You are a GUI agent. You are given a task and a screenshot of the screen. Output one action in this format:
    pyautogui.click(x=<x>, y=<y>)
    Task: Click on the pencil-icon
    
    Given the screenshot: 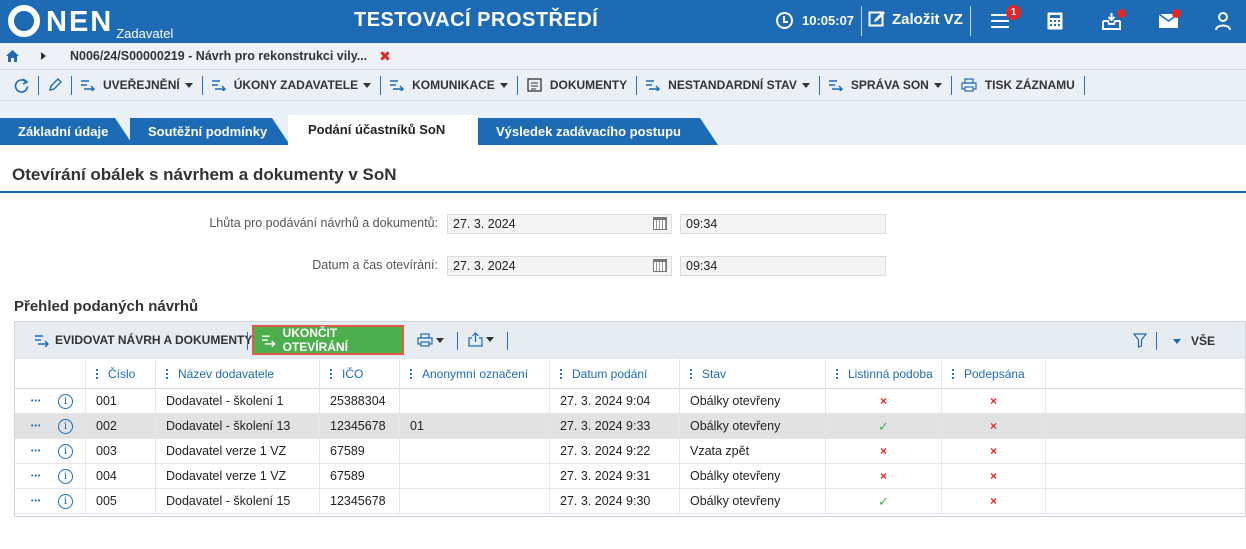 What is the action you would take?
    pyautogui.click(x=55, y=84)
    